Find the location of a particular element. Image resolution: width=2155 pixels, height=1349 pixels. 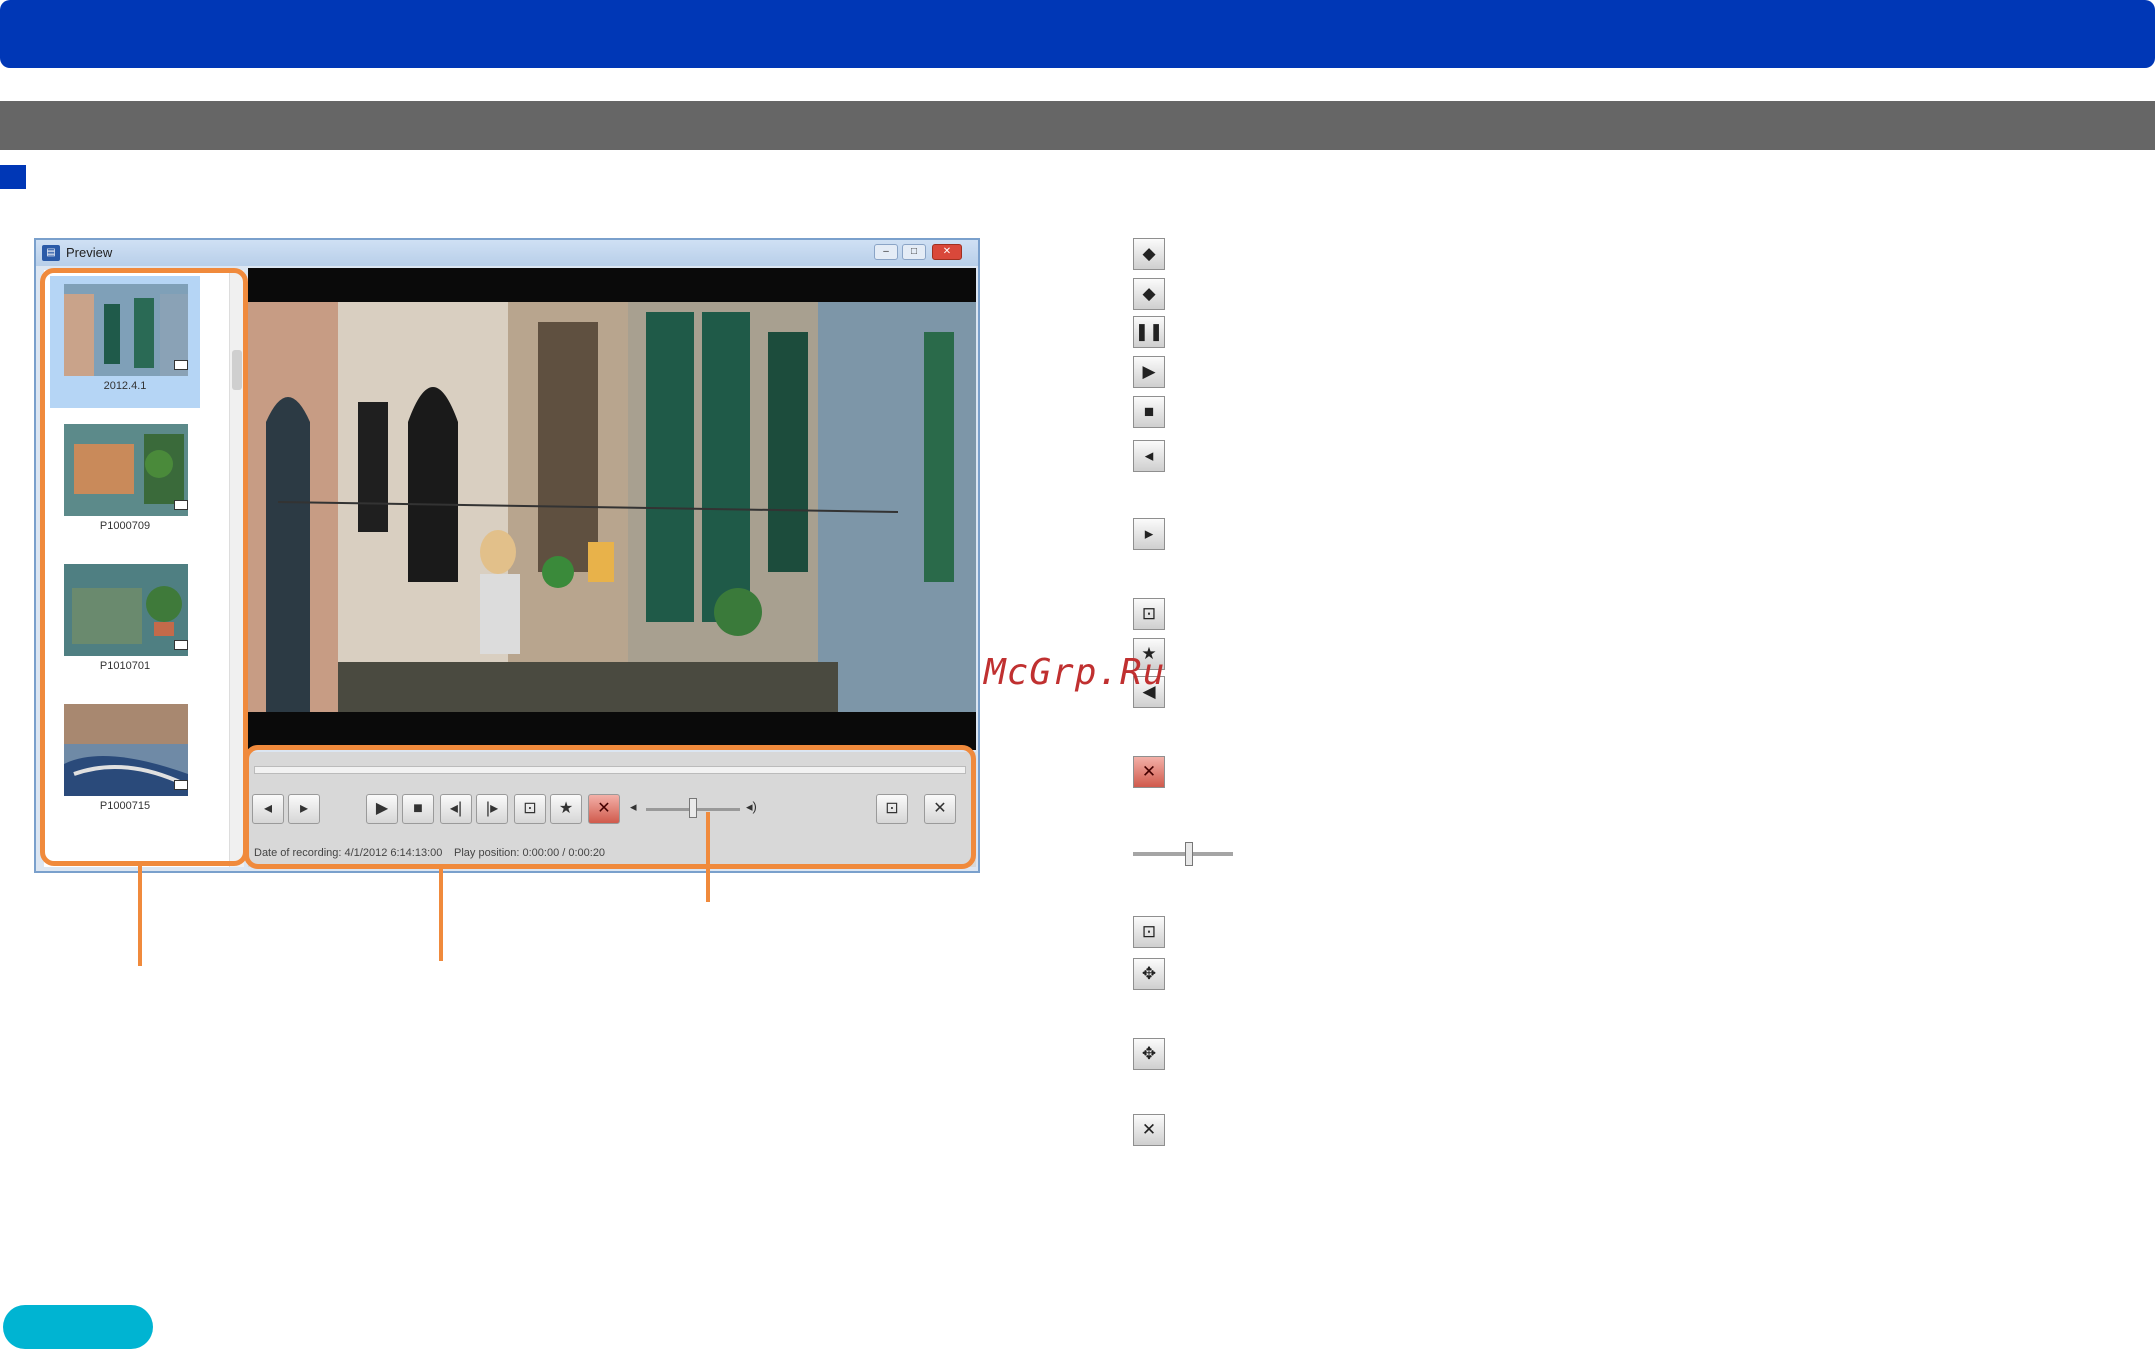

frame-back-icon: ◂ is located at coordinates (1149, 456).